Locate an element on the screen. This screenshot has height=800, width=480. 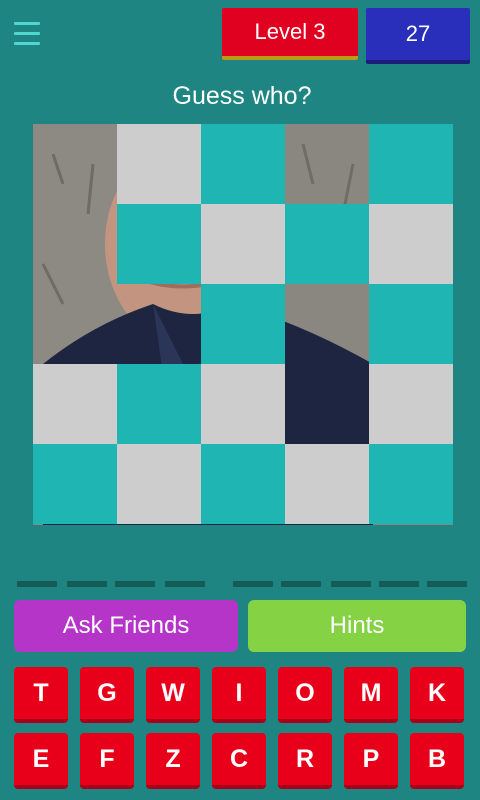
level-badge: Level 3 is located at coordinates (290, 34).